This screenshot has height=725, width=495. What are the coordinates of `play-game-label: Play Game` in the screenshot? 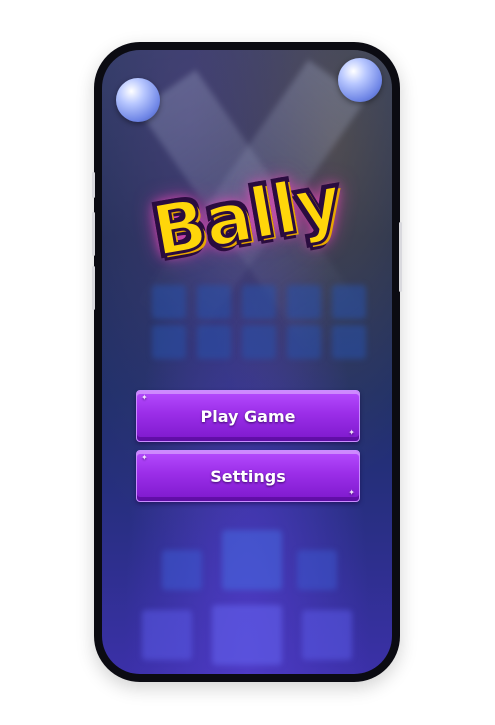 It's located at (248, 416).